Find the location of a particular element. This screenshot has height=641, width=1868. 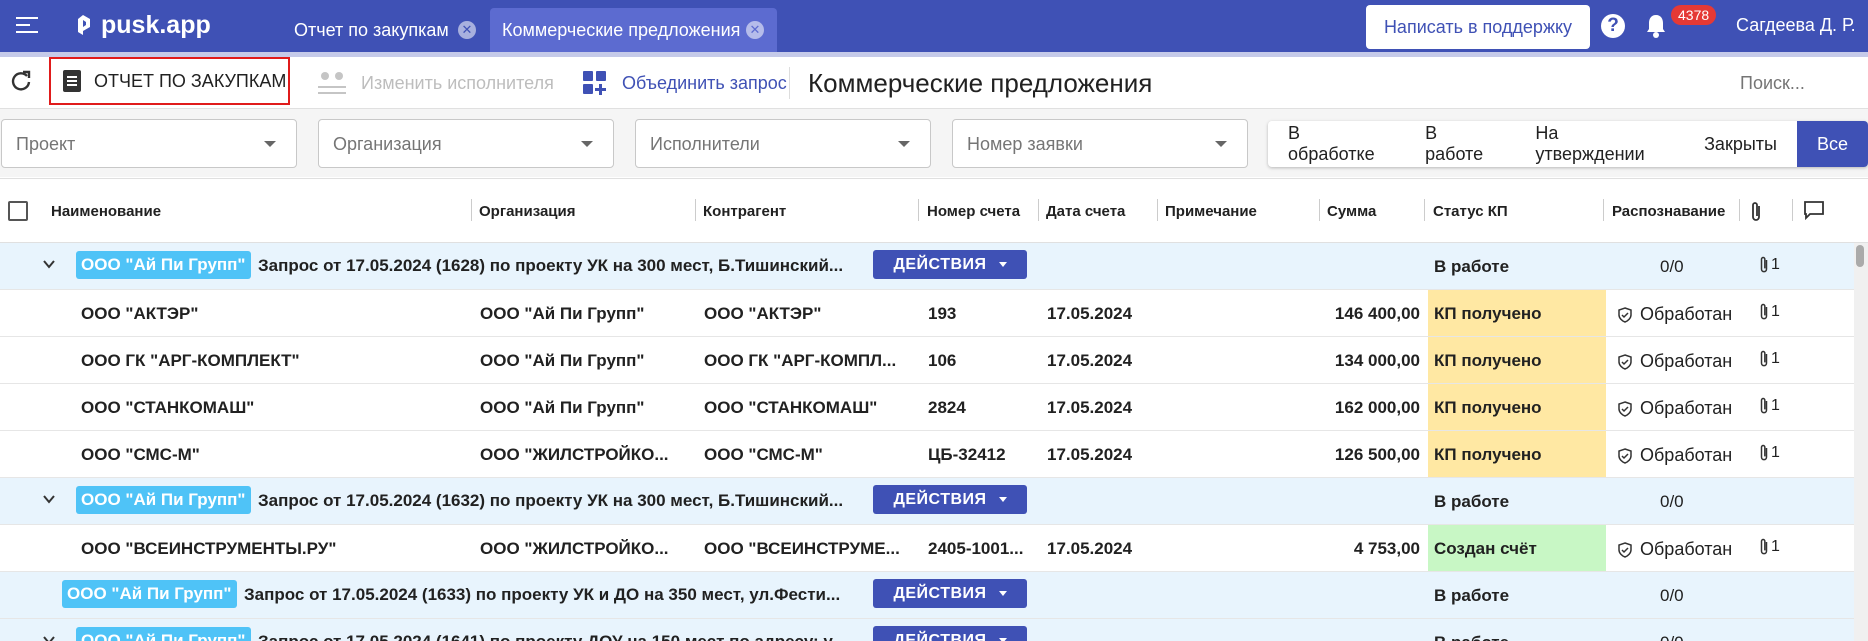

column-header-name: Наименование is located at coordinates (106, 211).